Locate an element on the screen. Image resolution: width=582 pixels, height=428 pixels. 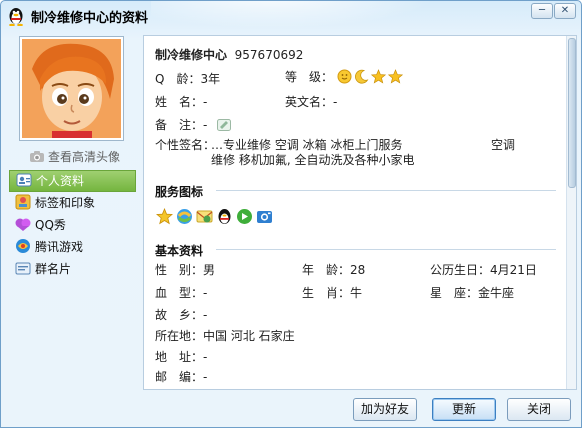
add-friend-button: 加为好友 is located at coordinates (385, 409).